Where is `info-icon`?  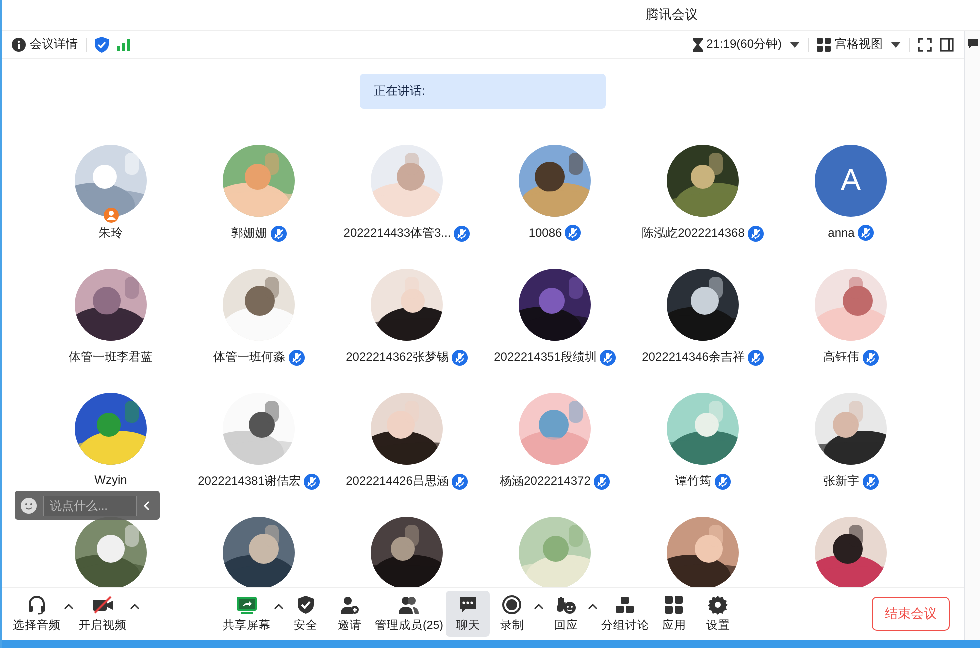 info-icon is located at coordinates (19, 45).